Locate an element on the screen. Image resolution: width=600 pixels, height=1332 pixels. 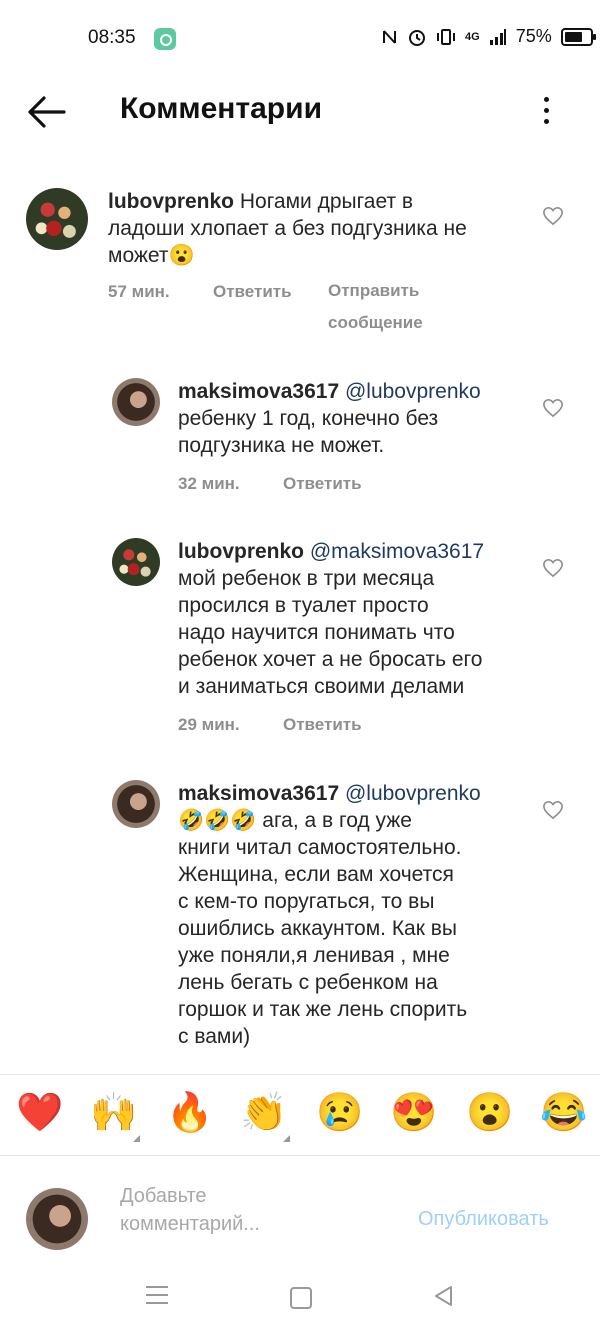
comment-text-line: уже поняли,я ленивая , мне is located at coordinates (314, 955).